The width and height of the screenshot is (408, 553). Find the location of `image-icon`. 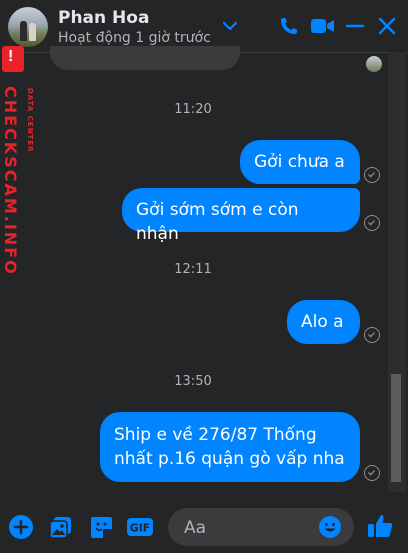

image-icon is located at coordinates (61, 527).